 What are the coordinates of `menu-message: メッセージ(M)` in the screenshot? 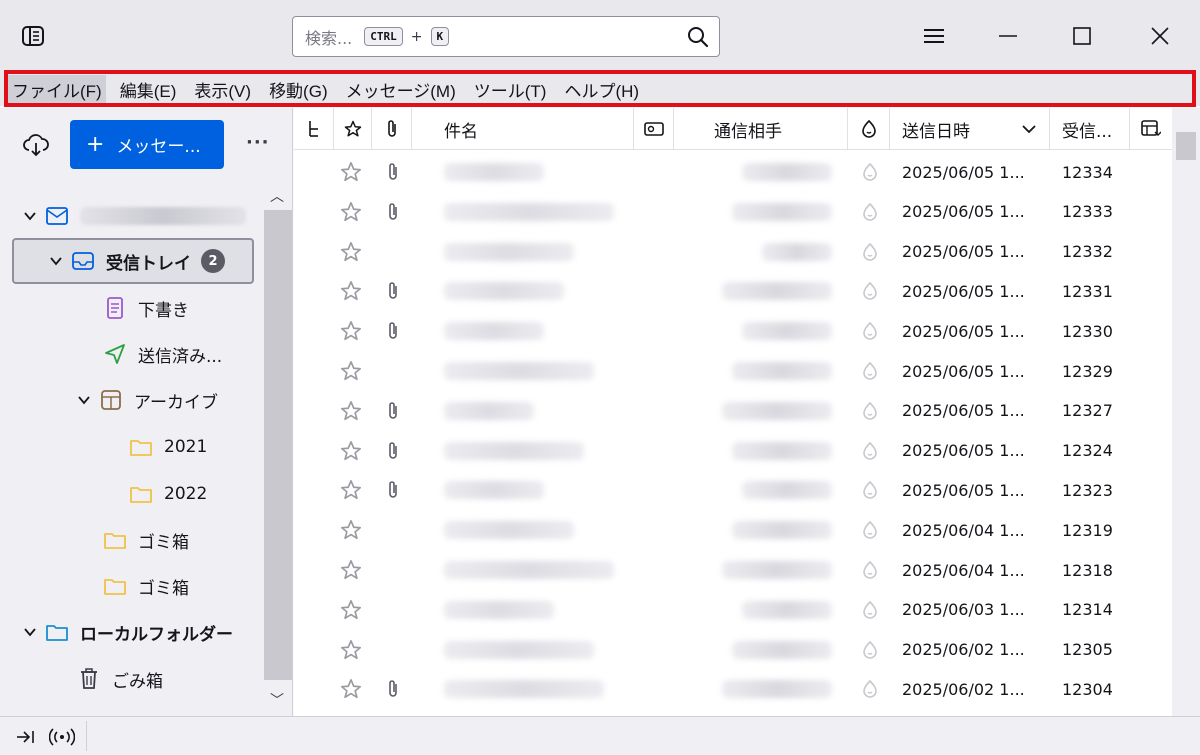 It's located at (401, 89).